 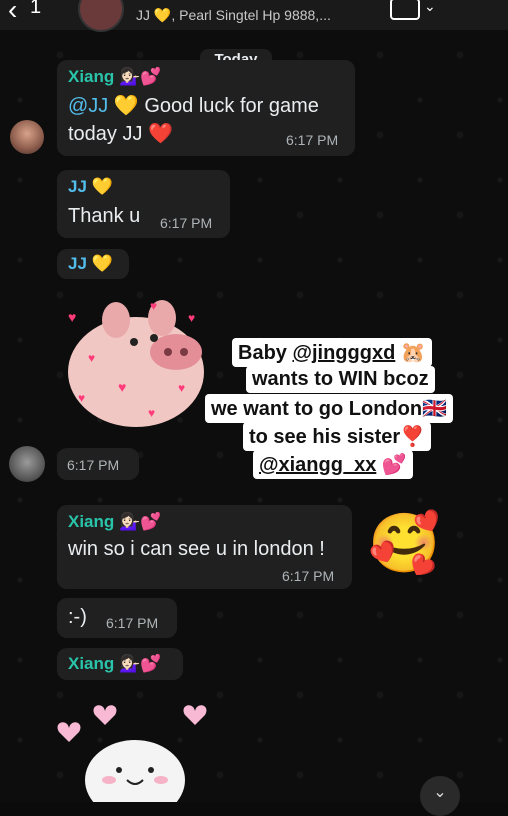 I want to click on message-bubble: JJ 💛 Thank u 6:17 PM, so click(x=143, y=204).